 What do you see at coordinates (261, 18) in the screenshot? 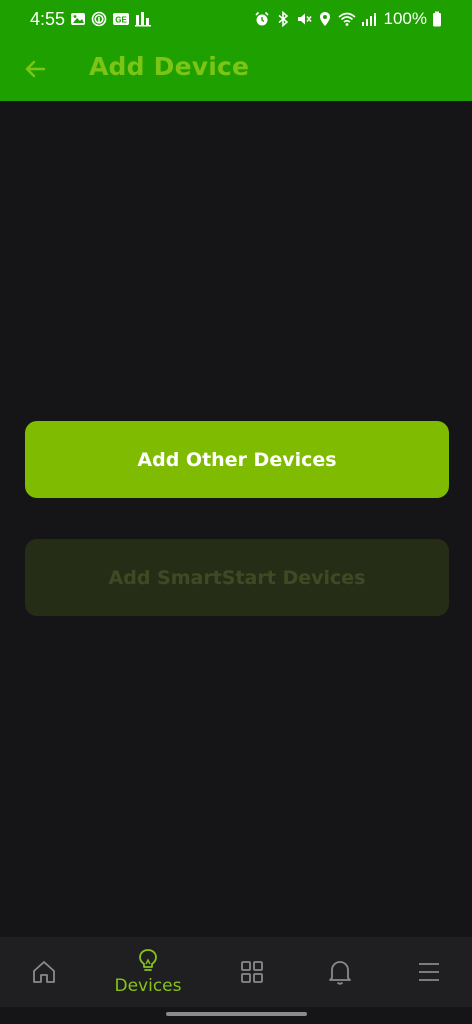
I see `alarm-icon` at bounding box center [261, 18].